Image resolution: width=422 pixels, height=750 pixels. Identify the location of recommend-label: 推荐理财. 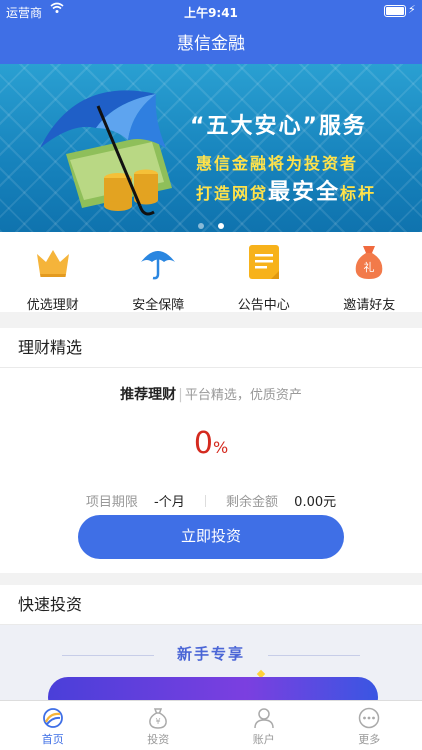
(148, 395).